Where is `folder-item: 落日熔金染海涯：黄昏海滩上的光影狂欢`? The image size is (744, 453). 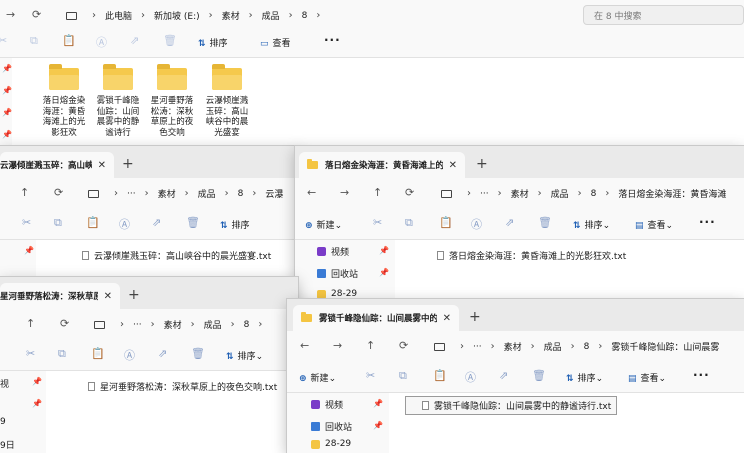 folder-item: 落日熔金染海涯：黄昏海滩上的光影狂欢 is located at coordinates (64, 101).